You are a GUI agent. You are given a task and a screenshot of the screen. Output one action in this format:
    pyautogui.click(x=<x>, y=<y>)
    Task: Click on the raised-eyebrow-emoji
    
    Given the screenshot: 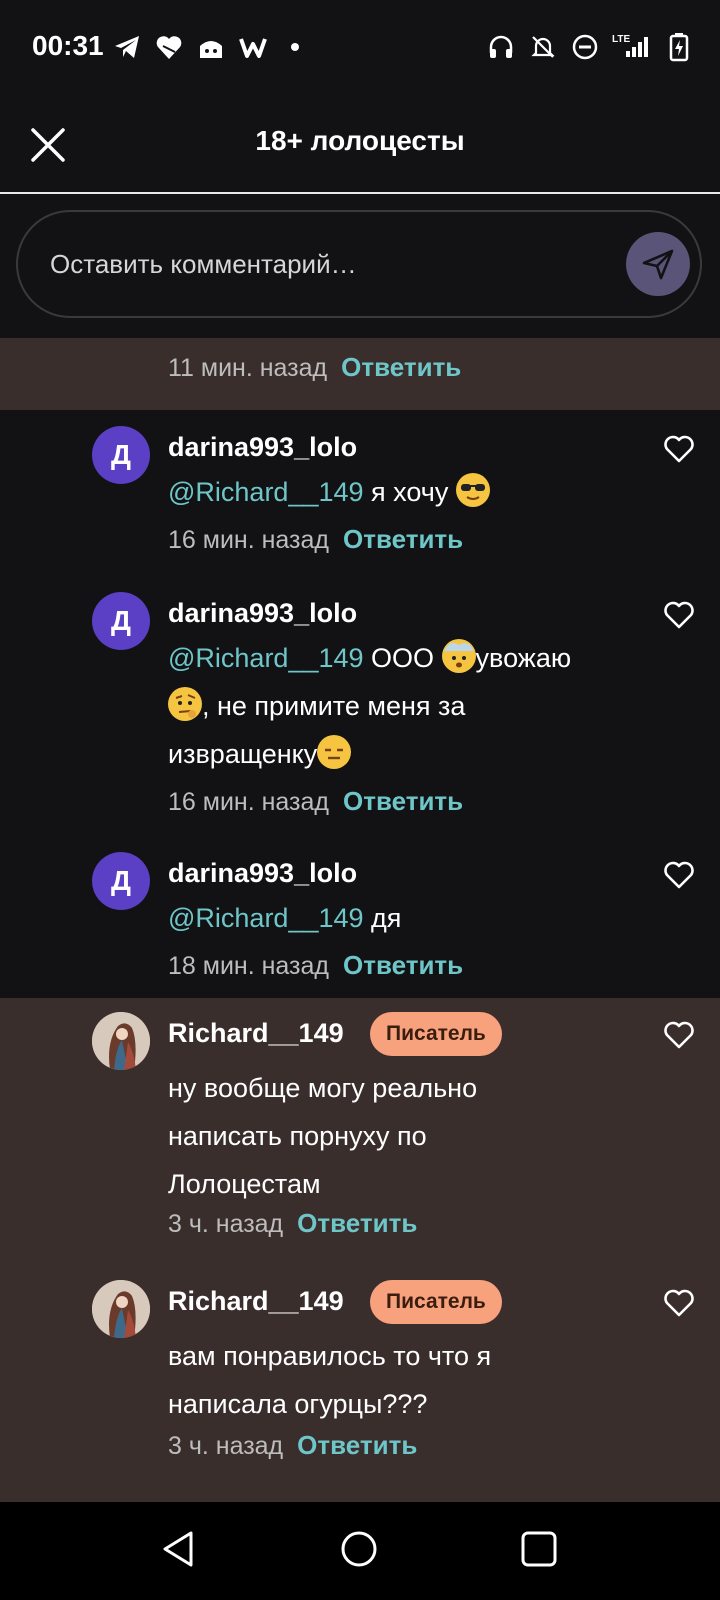 What is the action you would take?
    pyautogui.click(x=185, y=704)
    